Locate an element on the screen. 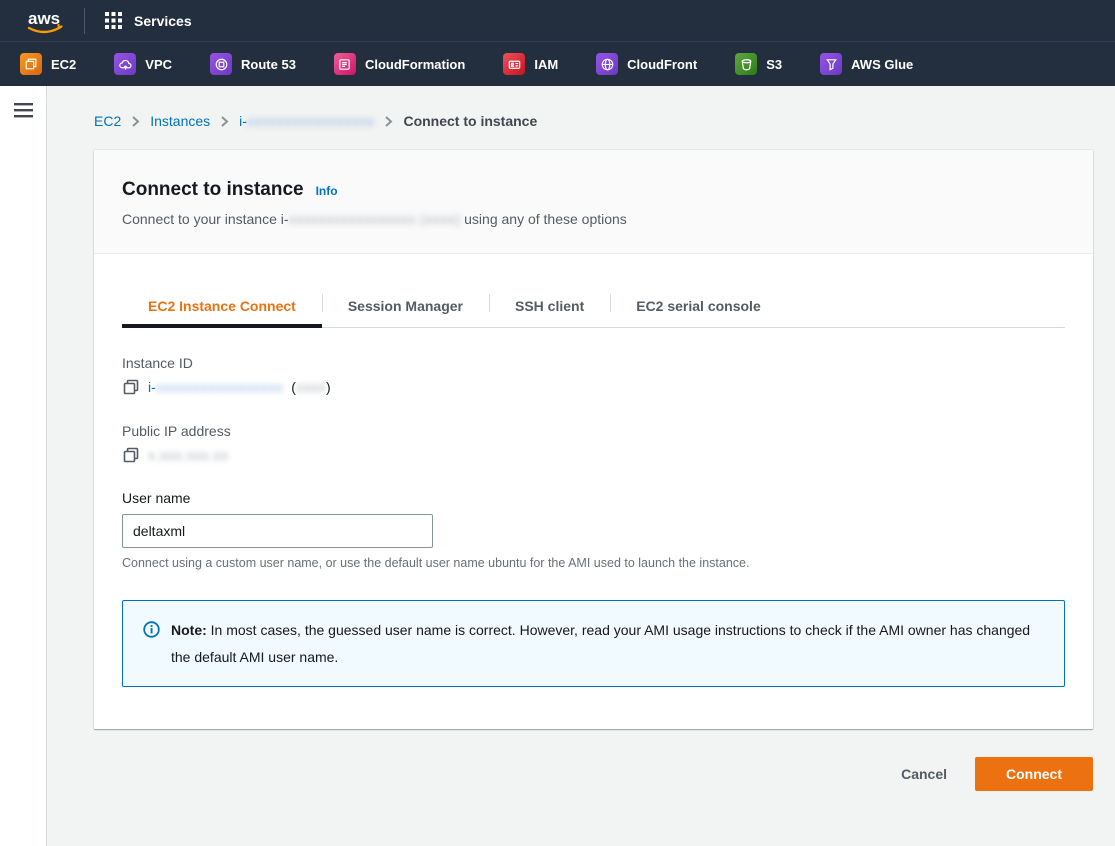 This screenshot has height=846, width=1115. services-grid-icon is located at coordinates (113, 20).